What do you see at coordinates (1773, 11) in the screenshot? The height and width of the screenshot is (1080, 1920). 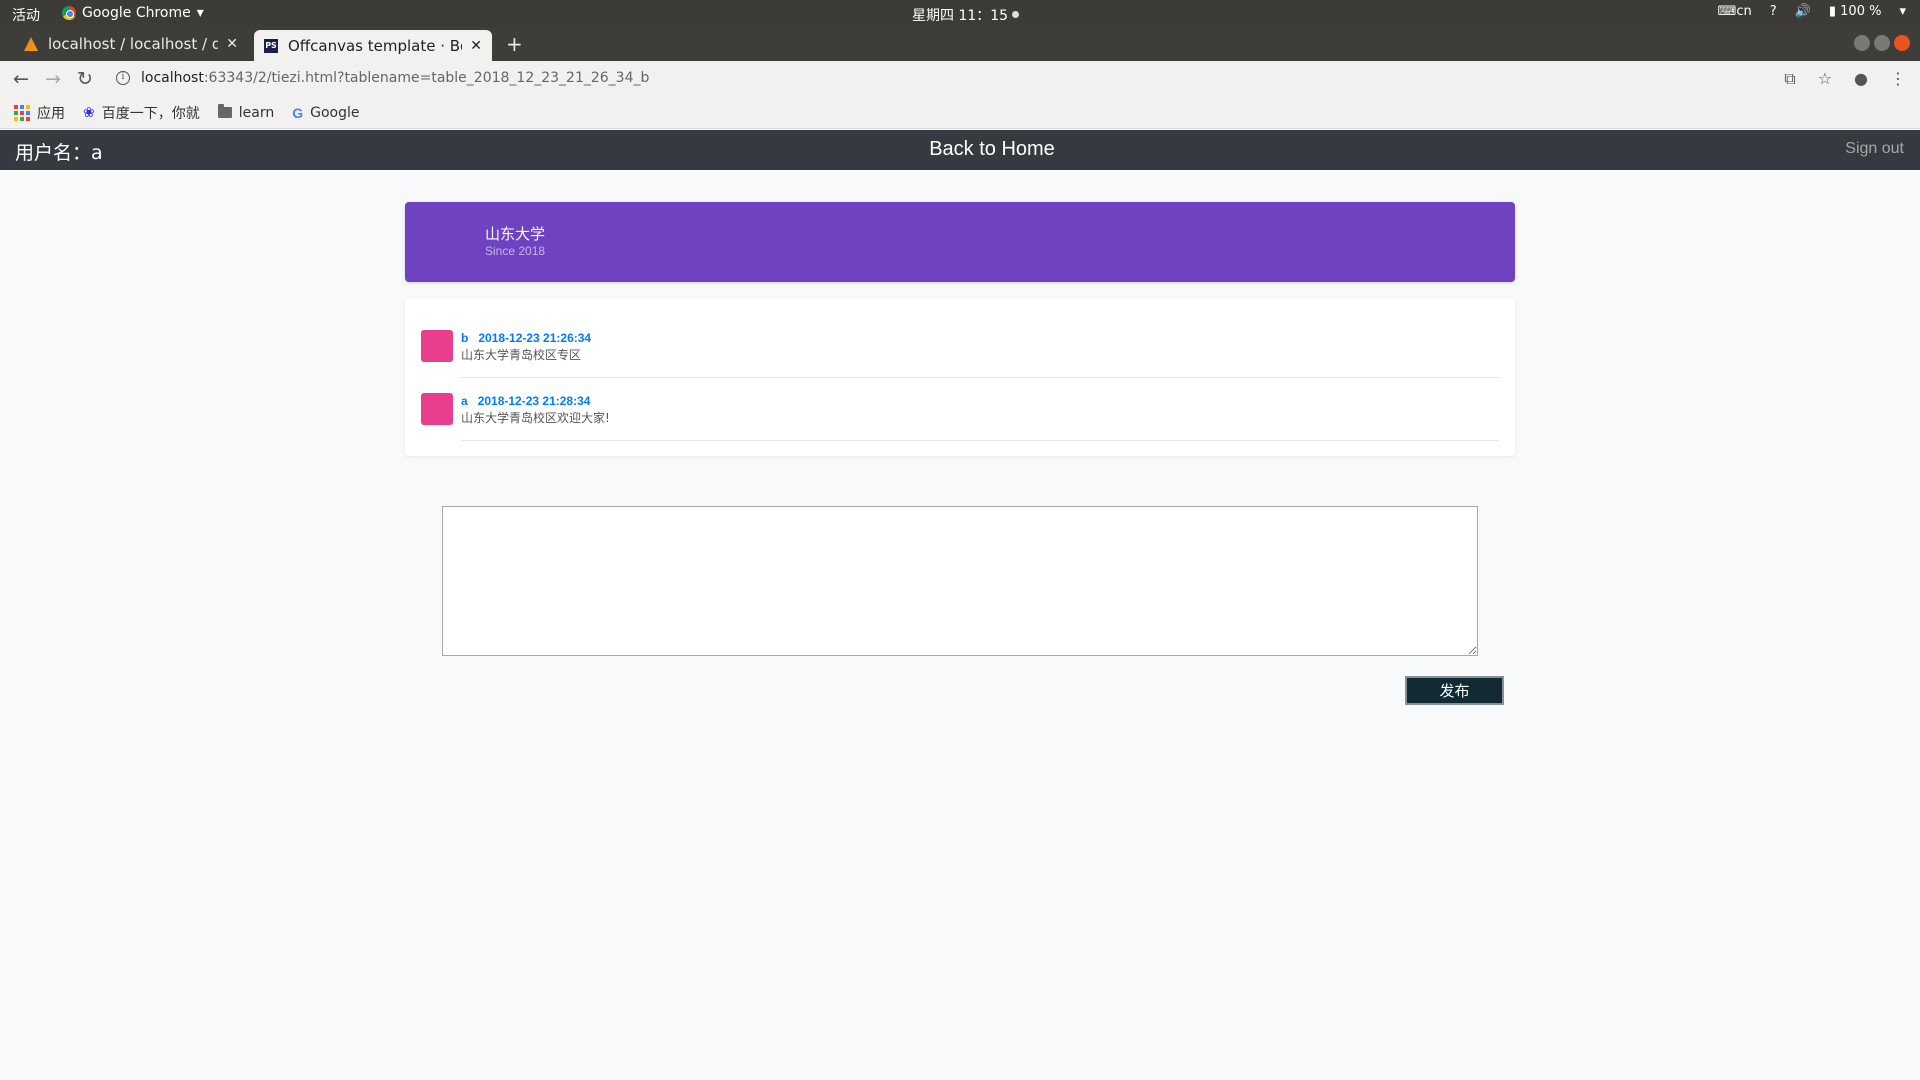 I see `help-icon: ?` at bounding box center [1773, 11].